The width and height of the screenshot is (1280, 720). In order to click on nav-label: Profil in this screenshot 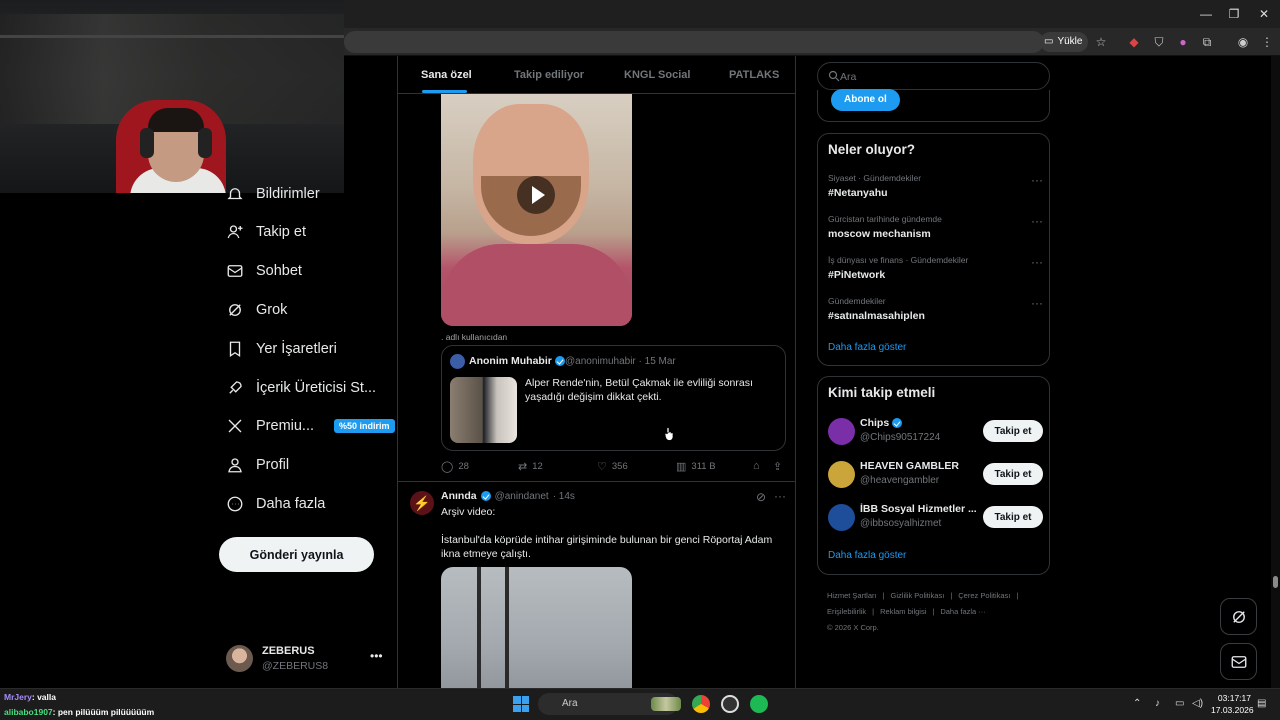, I will do `click(273, 465)`.